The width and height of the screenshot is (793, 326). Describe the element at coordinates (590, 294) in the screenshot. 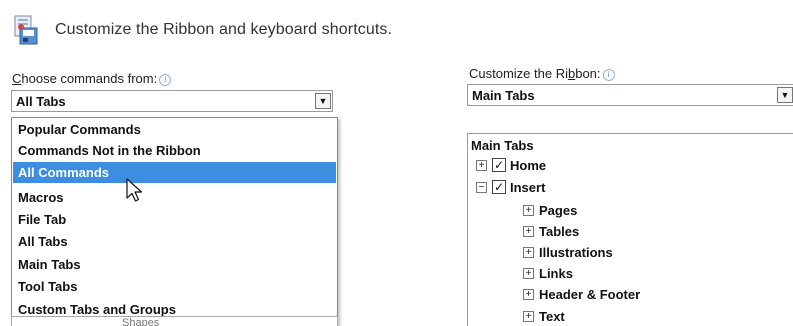

I see `tree-item-label: Header & Footer` at that location.